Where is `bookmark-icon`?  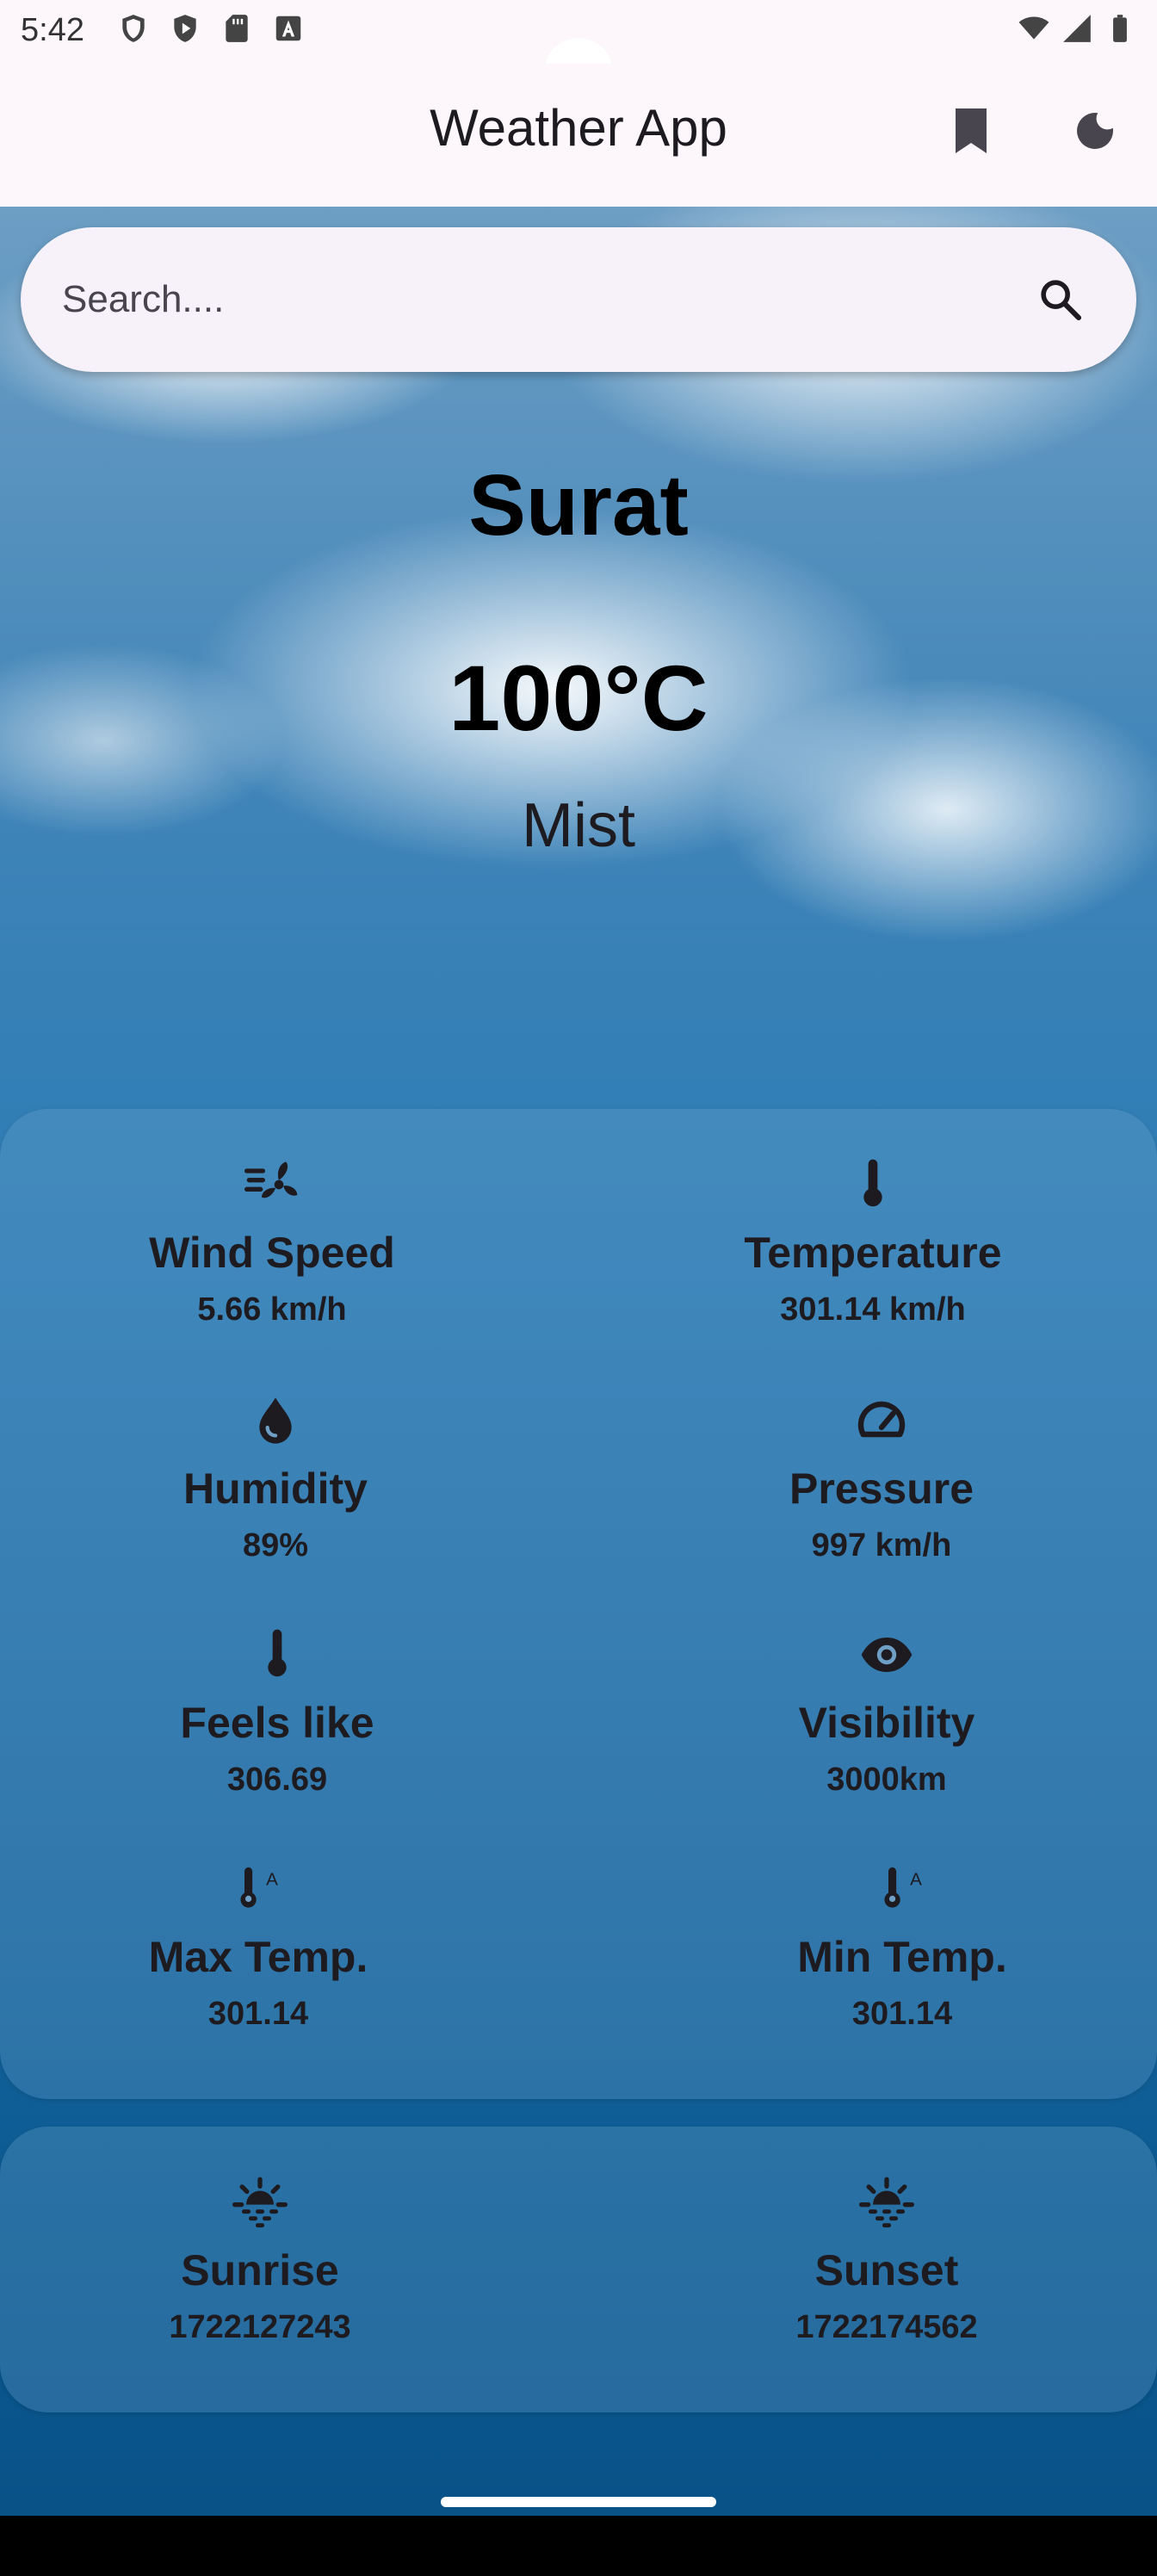
bookmark-icon is located at coordinates (971, 131).